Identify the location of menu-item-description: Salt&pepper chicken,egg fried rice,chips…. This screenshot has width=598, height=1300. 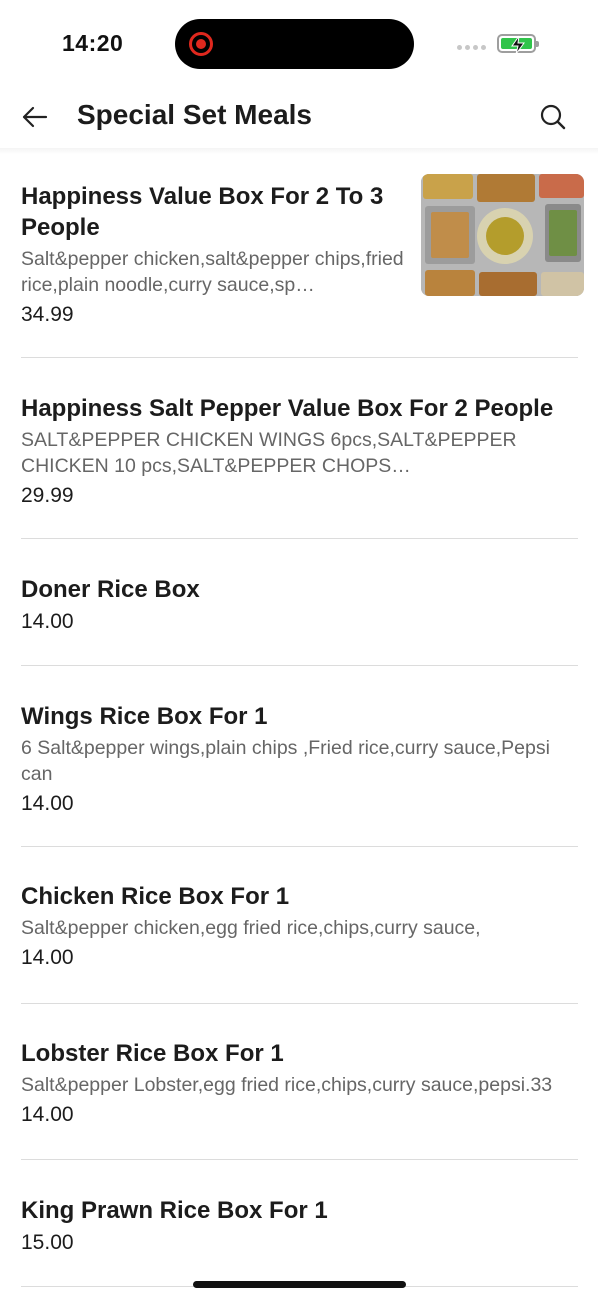
(251, 928).